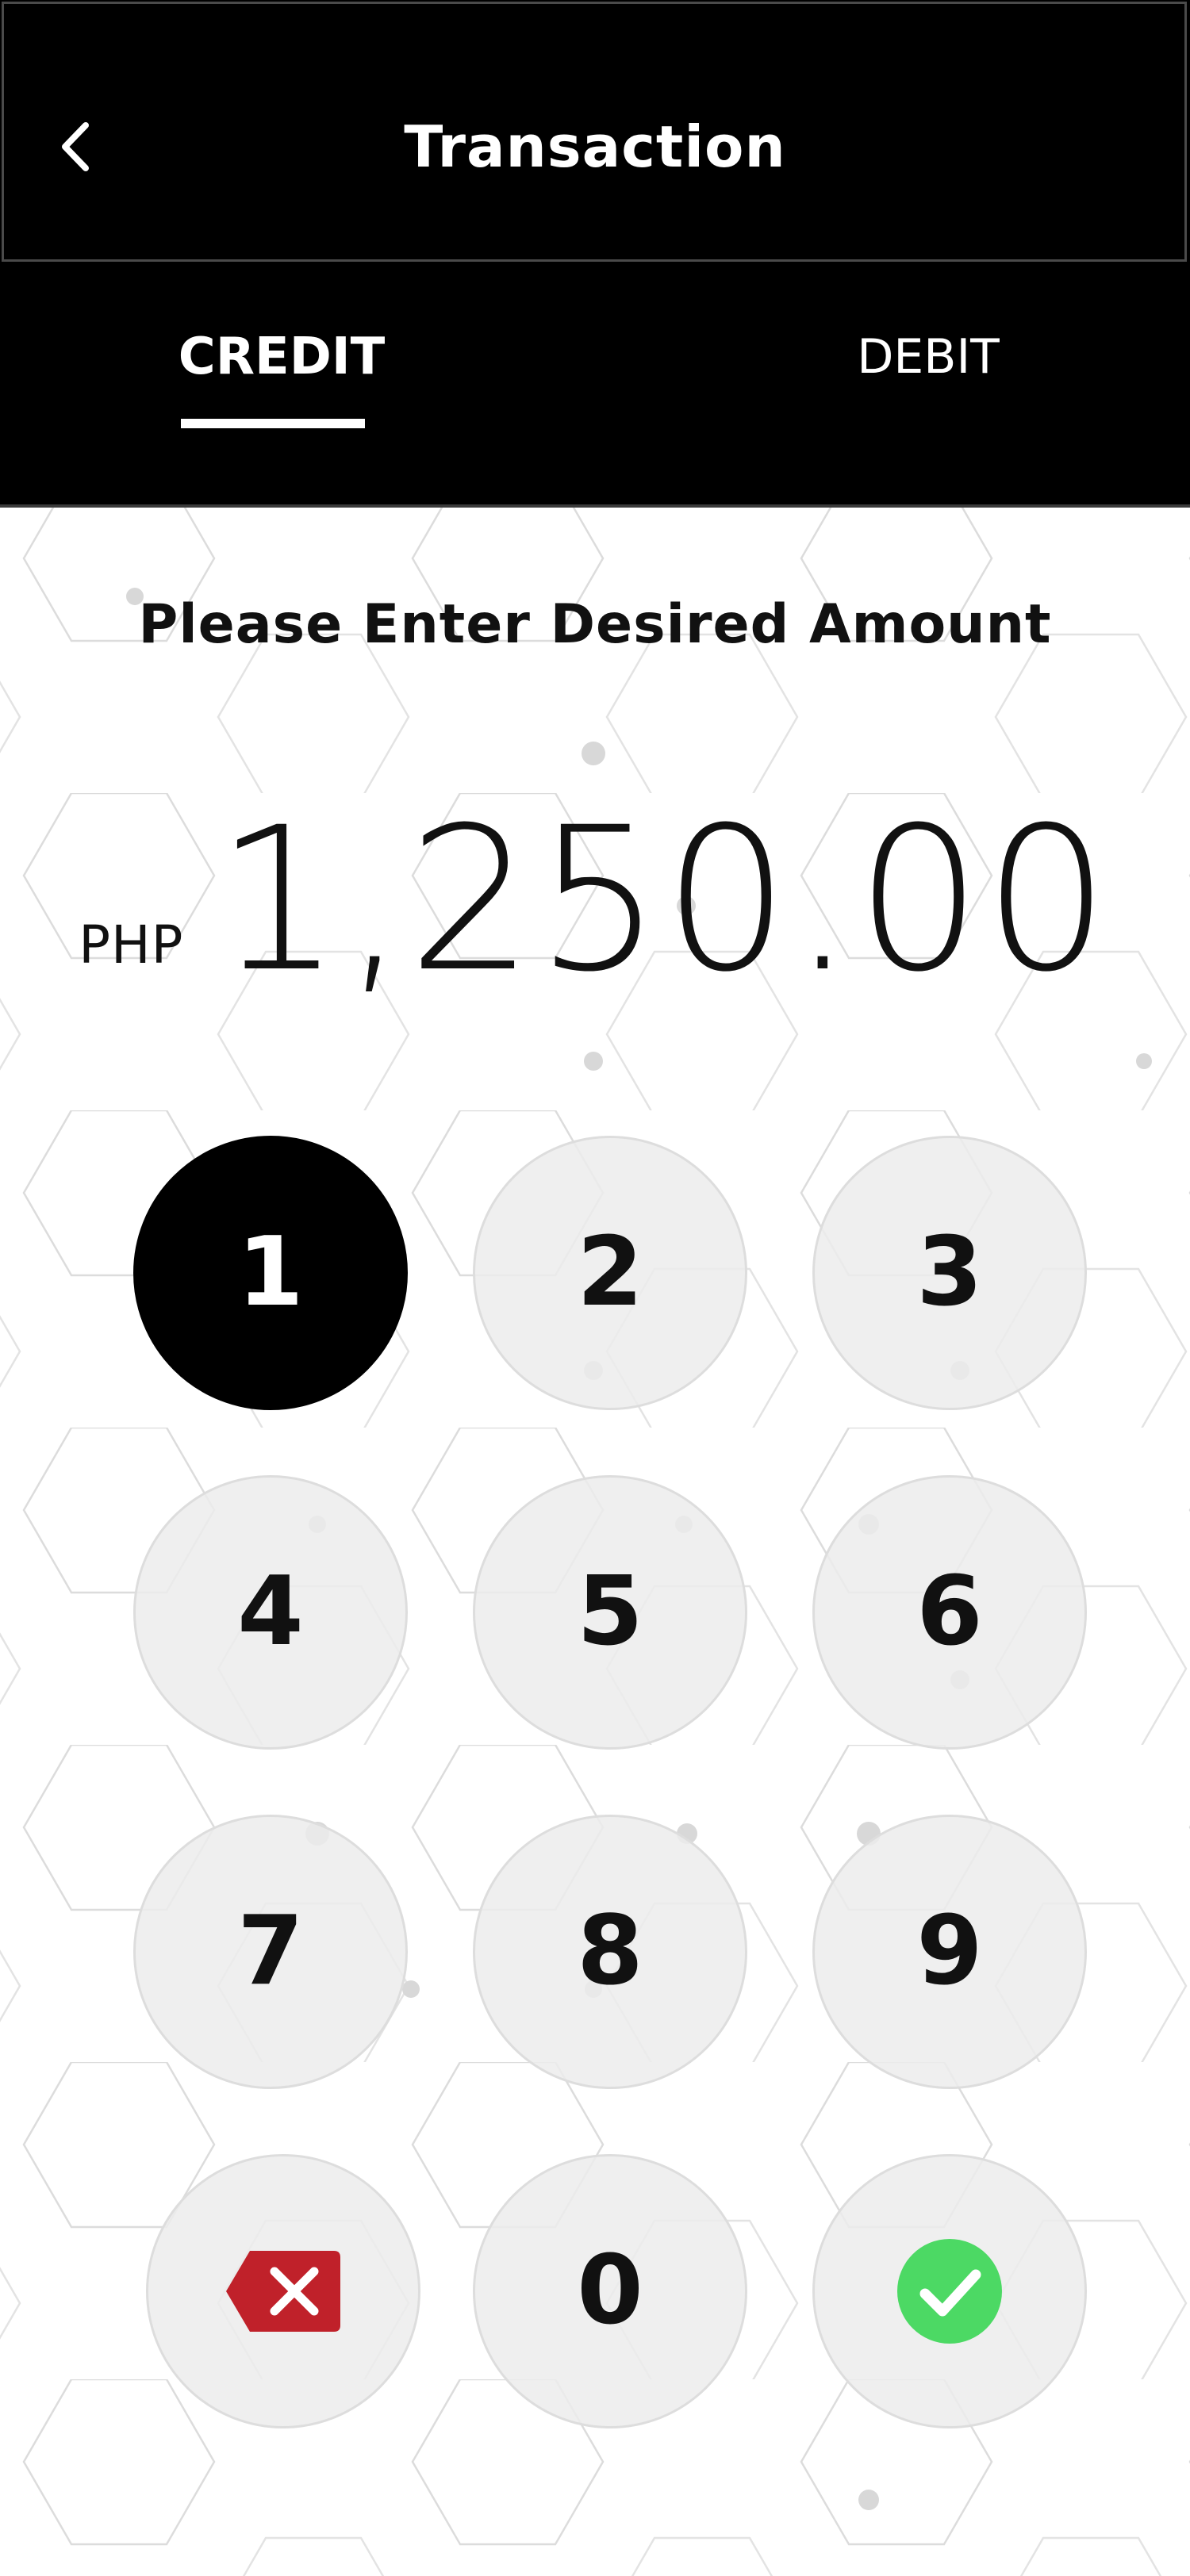 This screenshot has height=2576, width=1190. What do you see at coordinates (928, 357) in the screenshot?
I see `tab-debit-label: DEBIT` at bounding box center [928, 357].